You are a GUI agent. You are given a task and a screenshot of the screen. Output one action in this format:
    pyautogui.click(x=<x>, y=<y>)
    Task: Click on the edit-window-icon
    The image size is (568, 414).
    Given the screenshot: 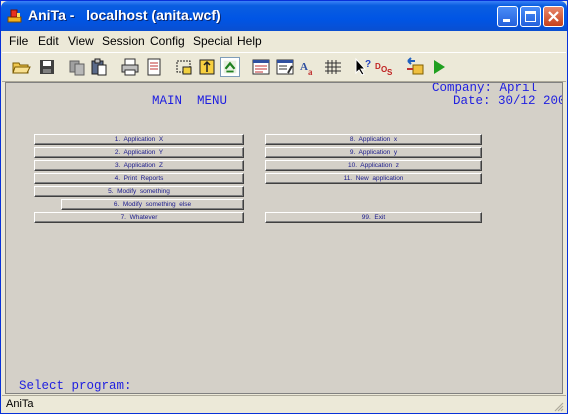 What is the action you would take?
    pyautogui.click(x=285, y=67)
    